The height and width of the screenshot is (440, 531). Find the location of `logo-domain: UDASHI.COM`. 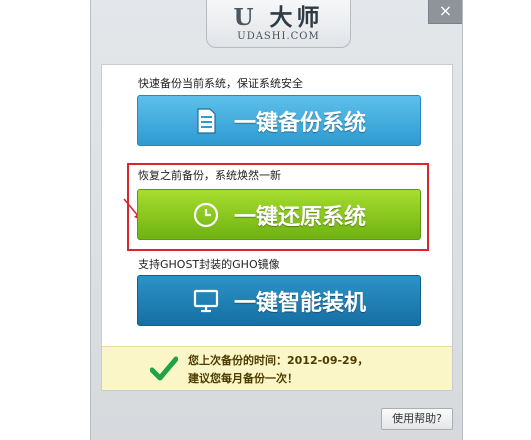

logo-domain: UDASHI.COM is located at coordinates (278, 36).